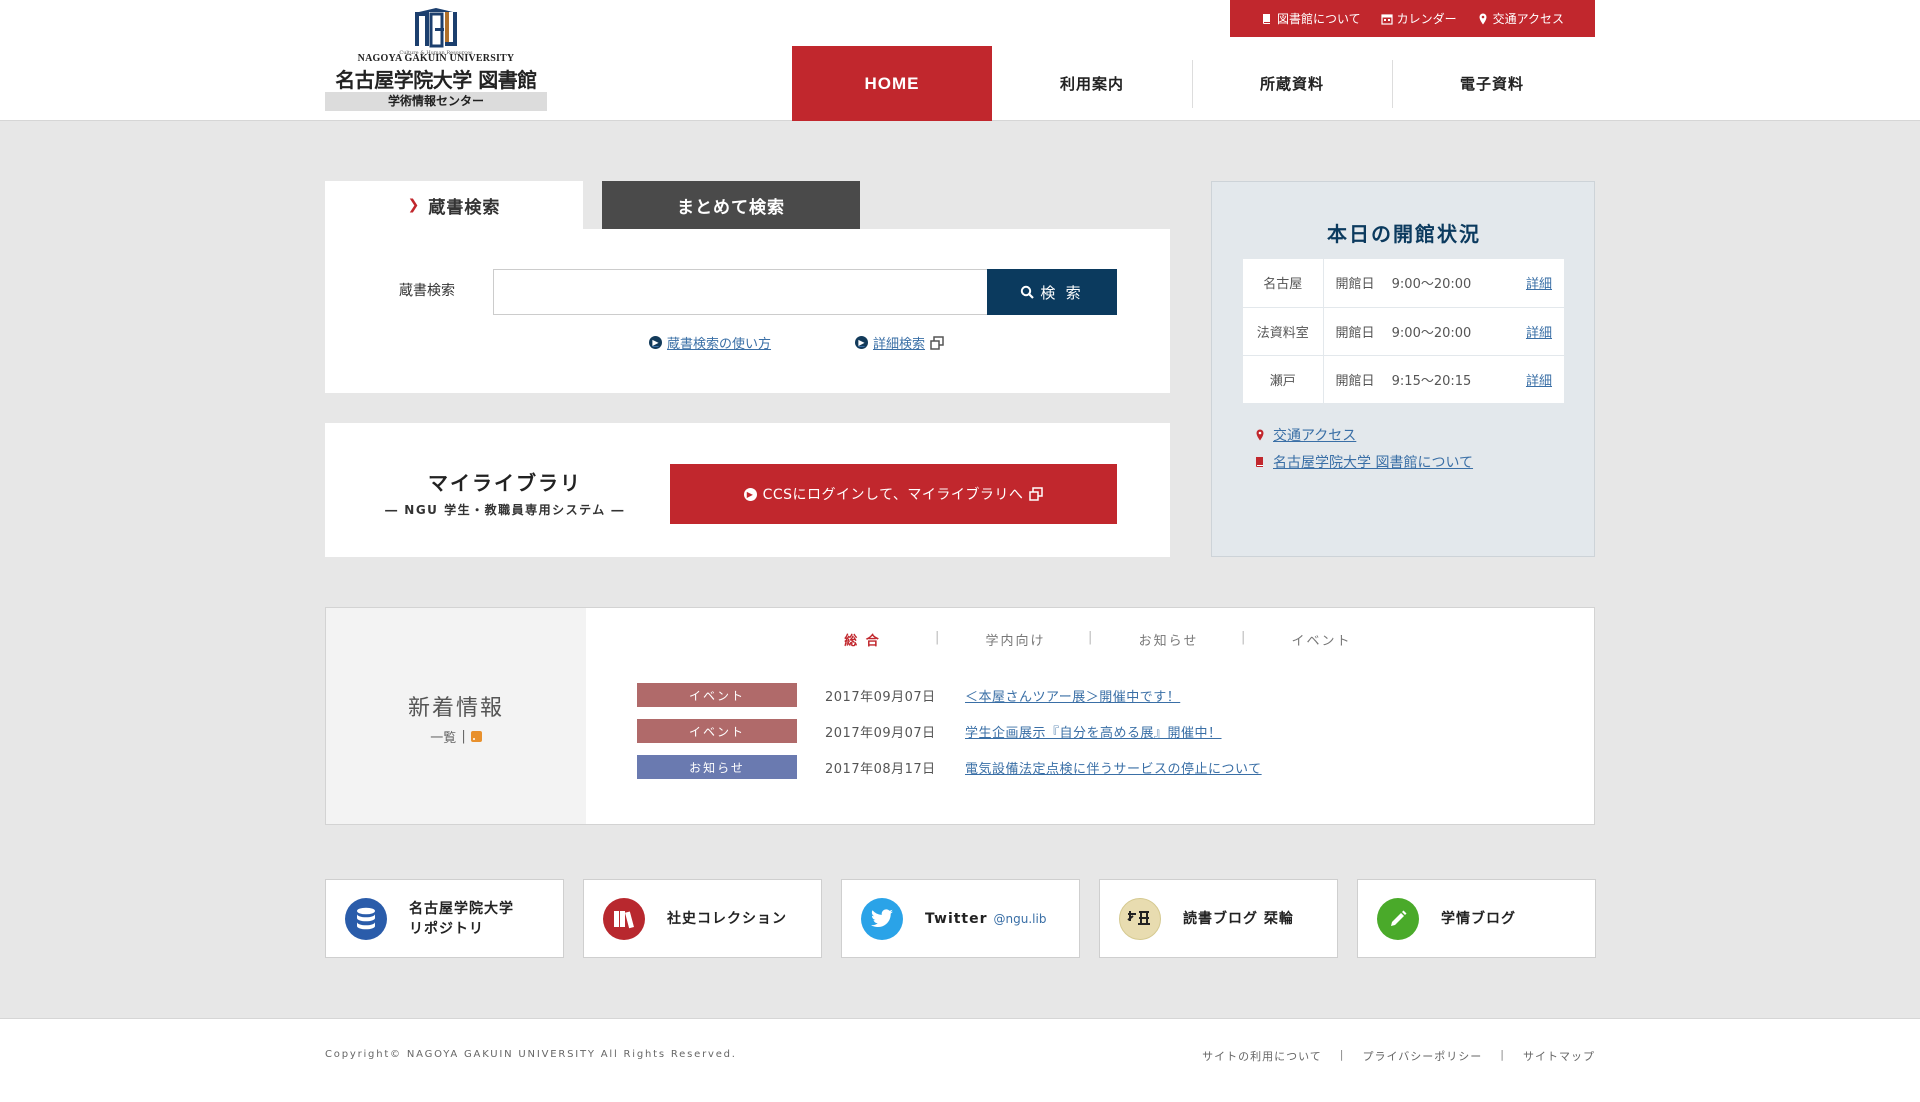 The height and width of the screenshot is (1102, 1920). I want to click on search-howto-link: ▶ 蔵書検索の使い方, so click(710, 342).